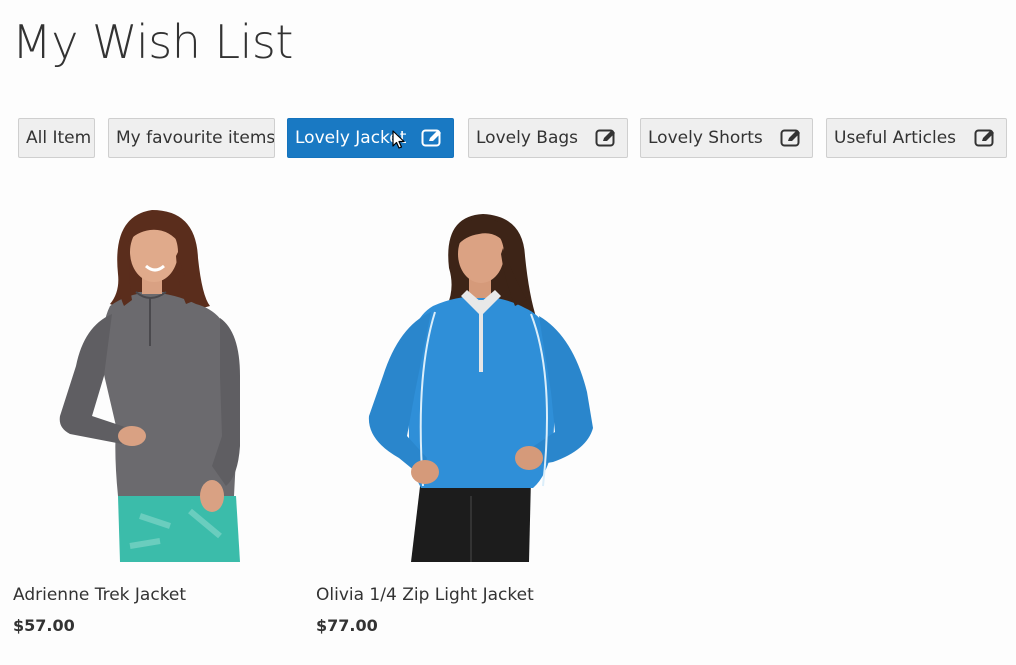  I want to click on tab-all-item: All Item, so click(56, 138).